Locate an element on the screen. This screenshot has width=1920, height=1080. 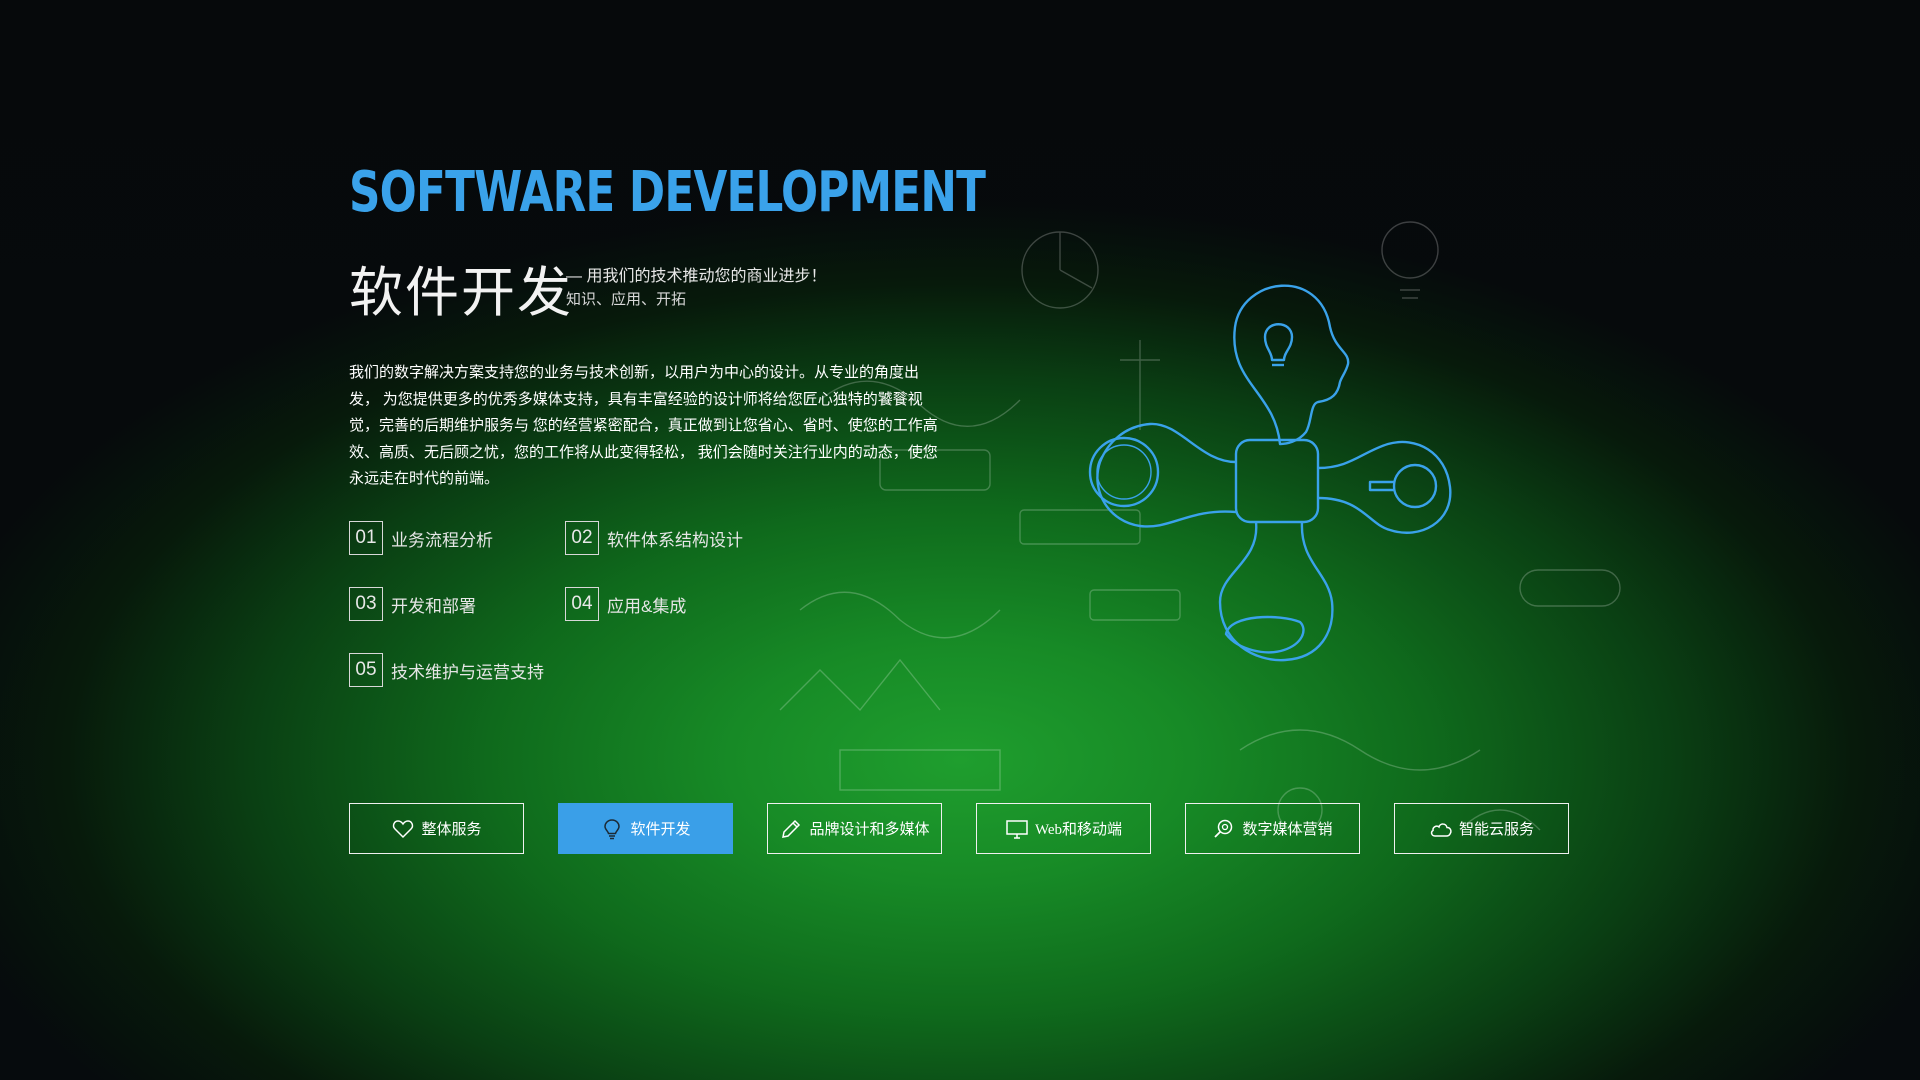
heart-icon is located at coordinates (403, 828).